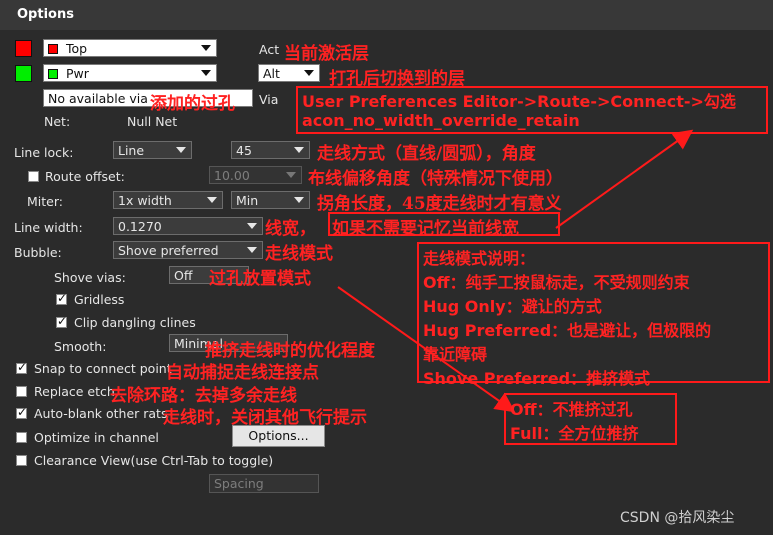 The image size is (773, 535). I want to click on annotation-line-width-note: 如果不需要记忆当前线宽, so click(425, 229).